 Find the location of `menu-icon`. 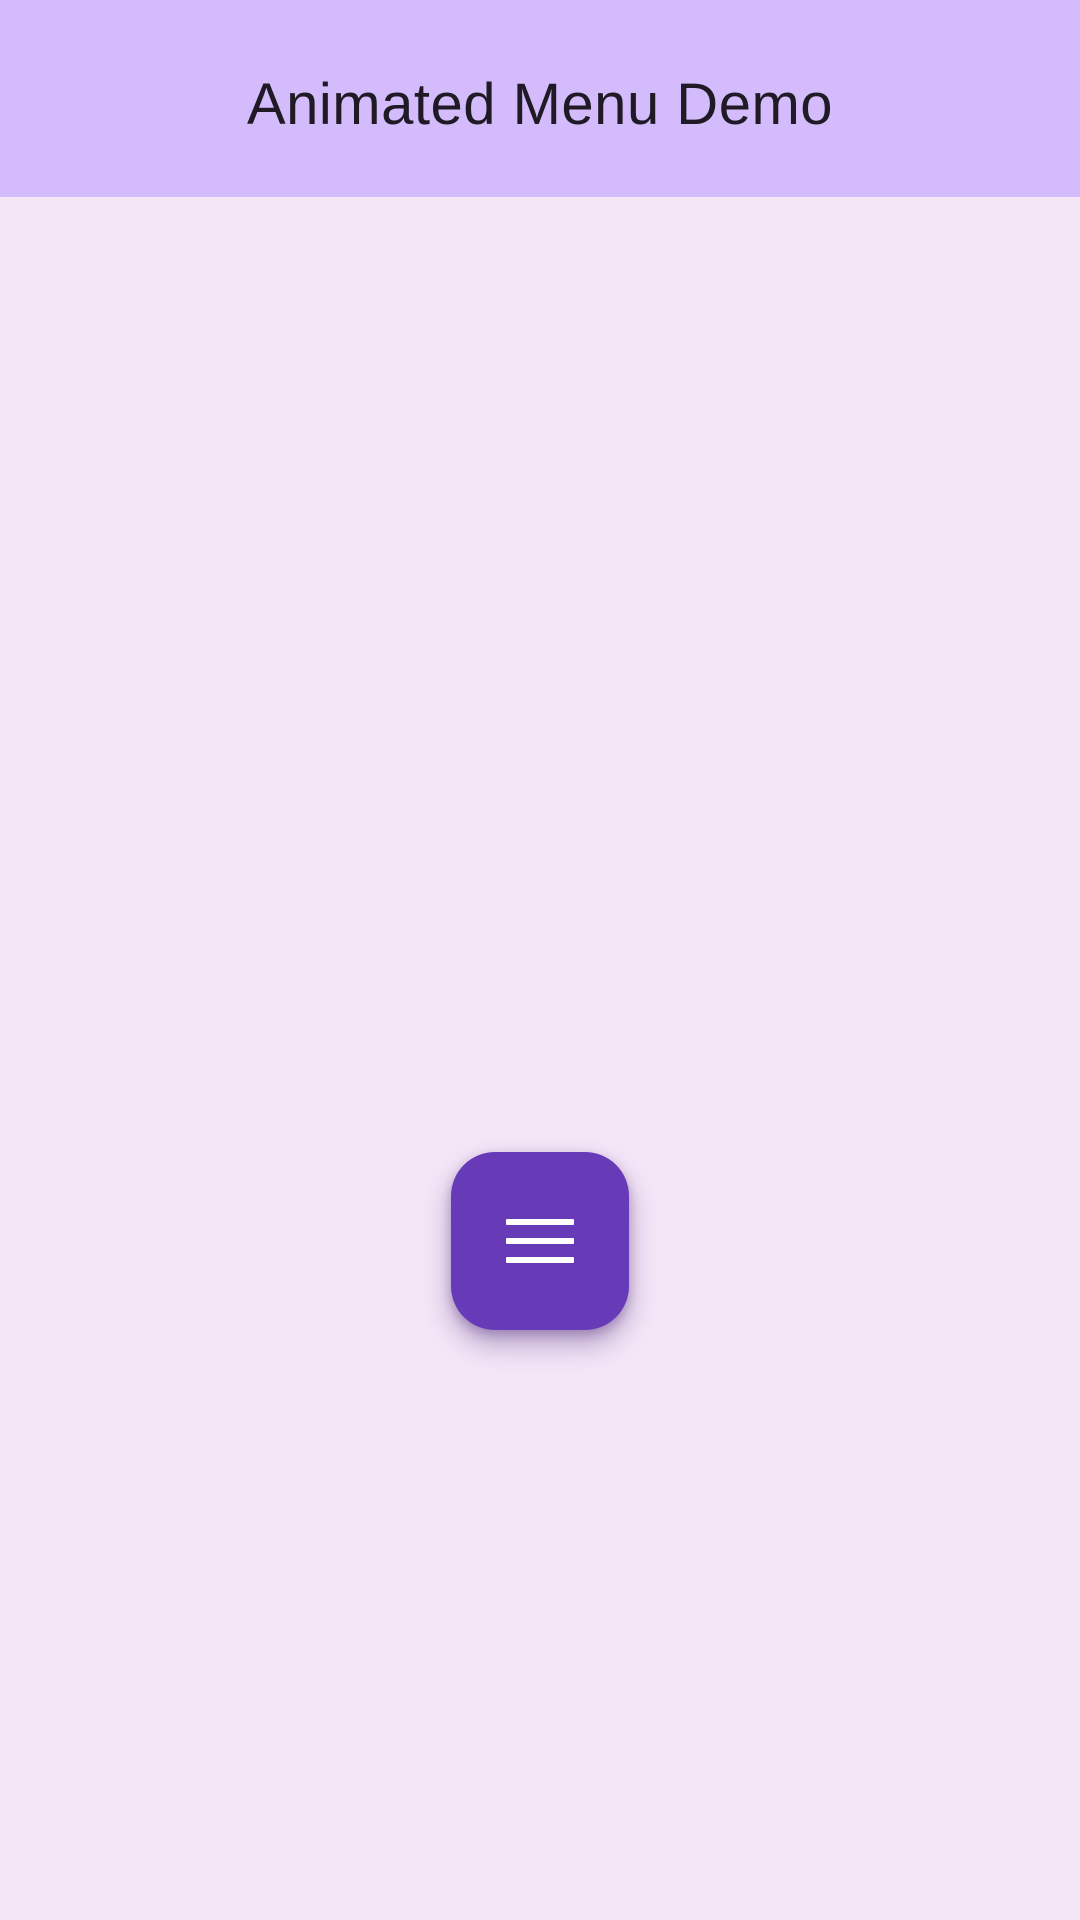

menu-icon is located at coordinates (540, 1241).